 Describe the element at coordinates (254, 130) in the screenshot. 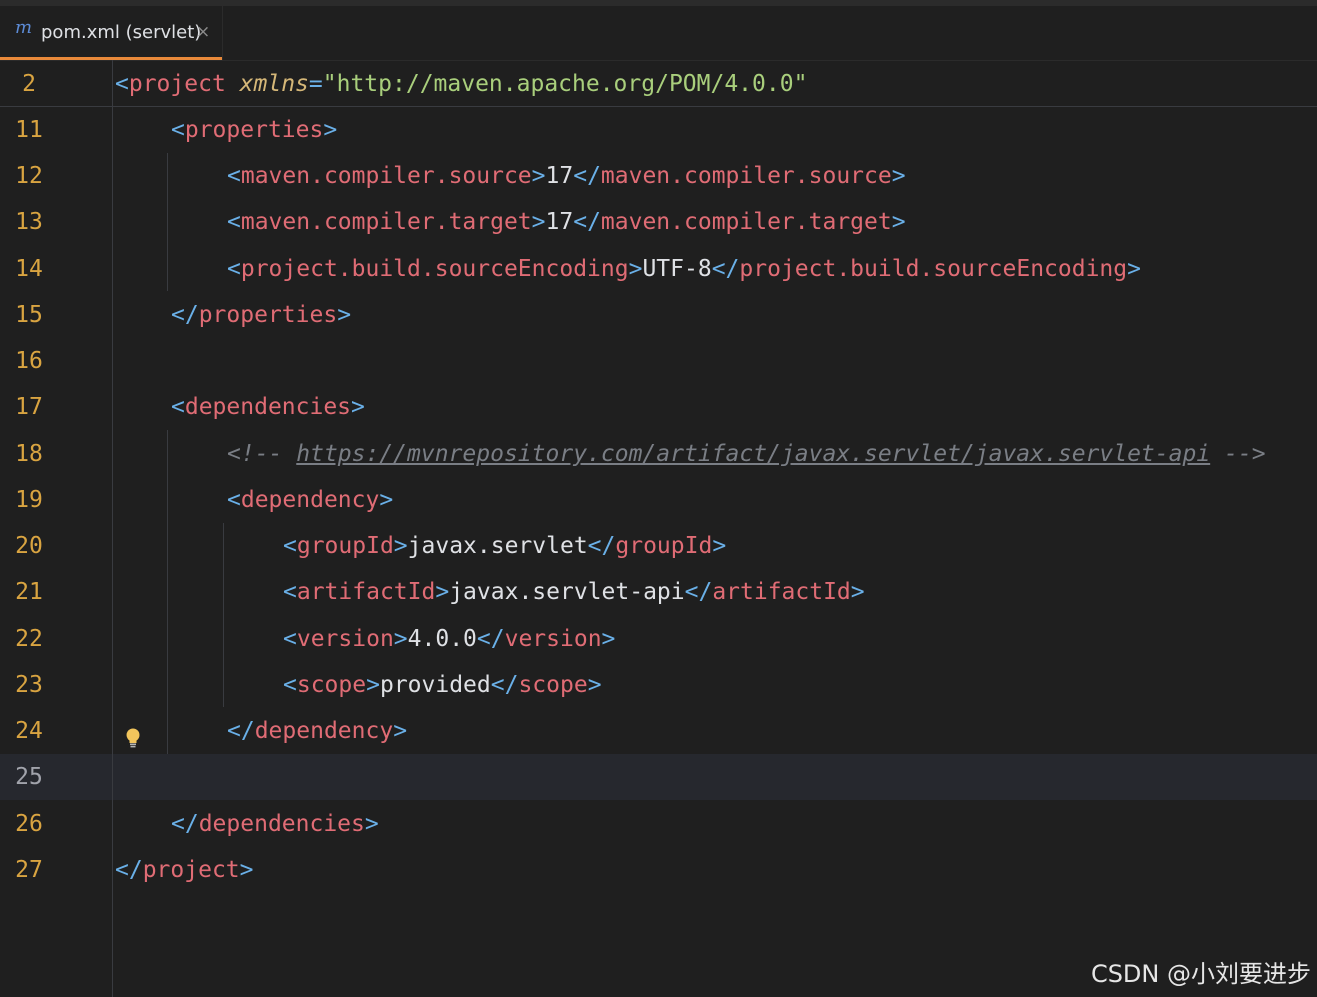

I see `code-token: properties` at that location.